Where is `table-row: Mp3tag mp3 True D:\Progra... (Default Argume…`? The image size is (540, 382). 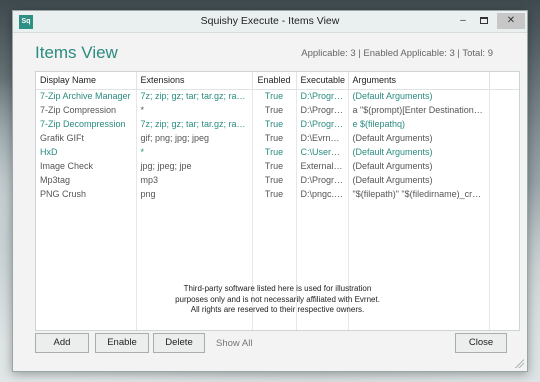 table-row: Mp3tag mp3 True D:\Progra... (Default Argume… is located at coordinates (277, 180).